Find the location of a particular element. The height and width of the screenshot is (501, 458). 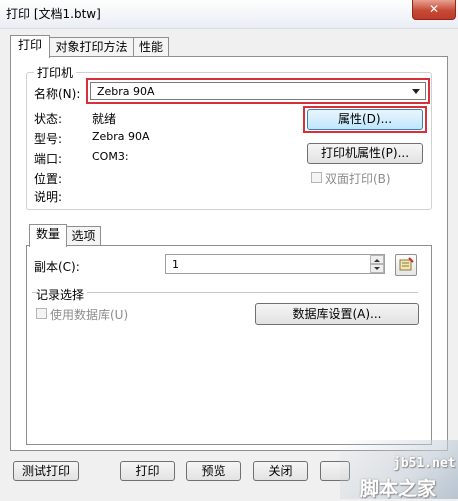

port-value: COM3: is located at coordinates (110, 156).